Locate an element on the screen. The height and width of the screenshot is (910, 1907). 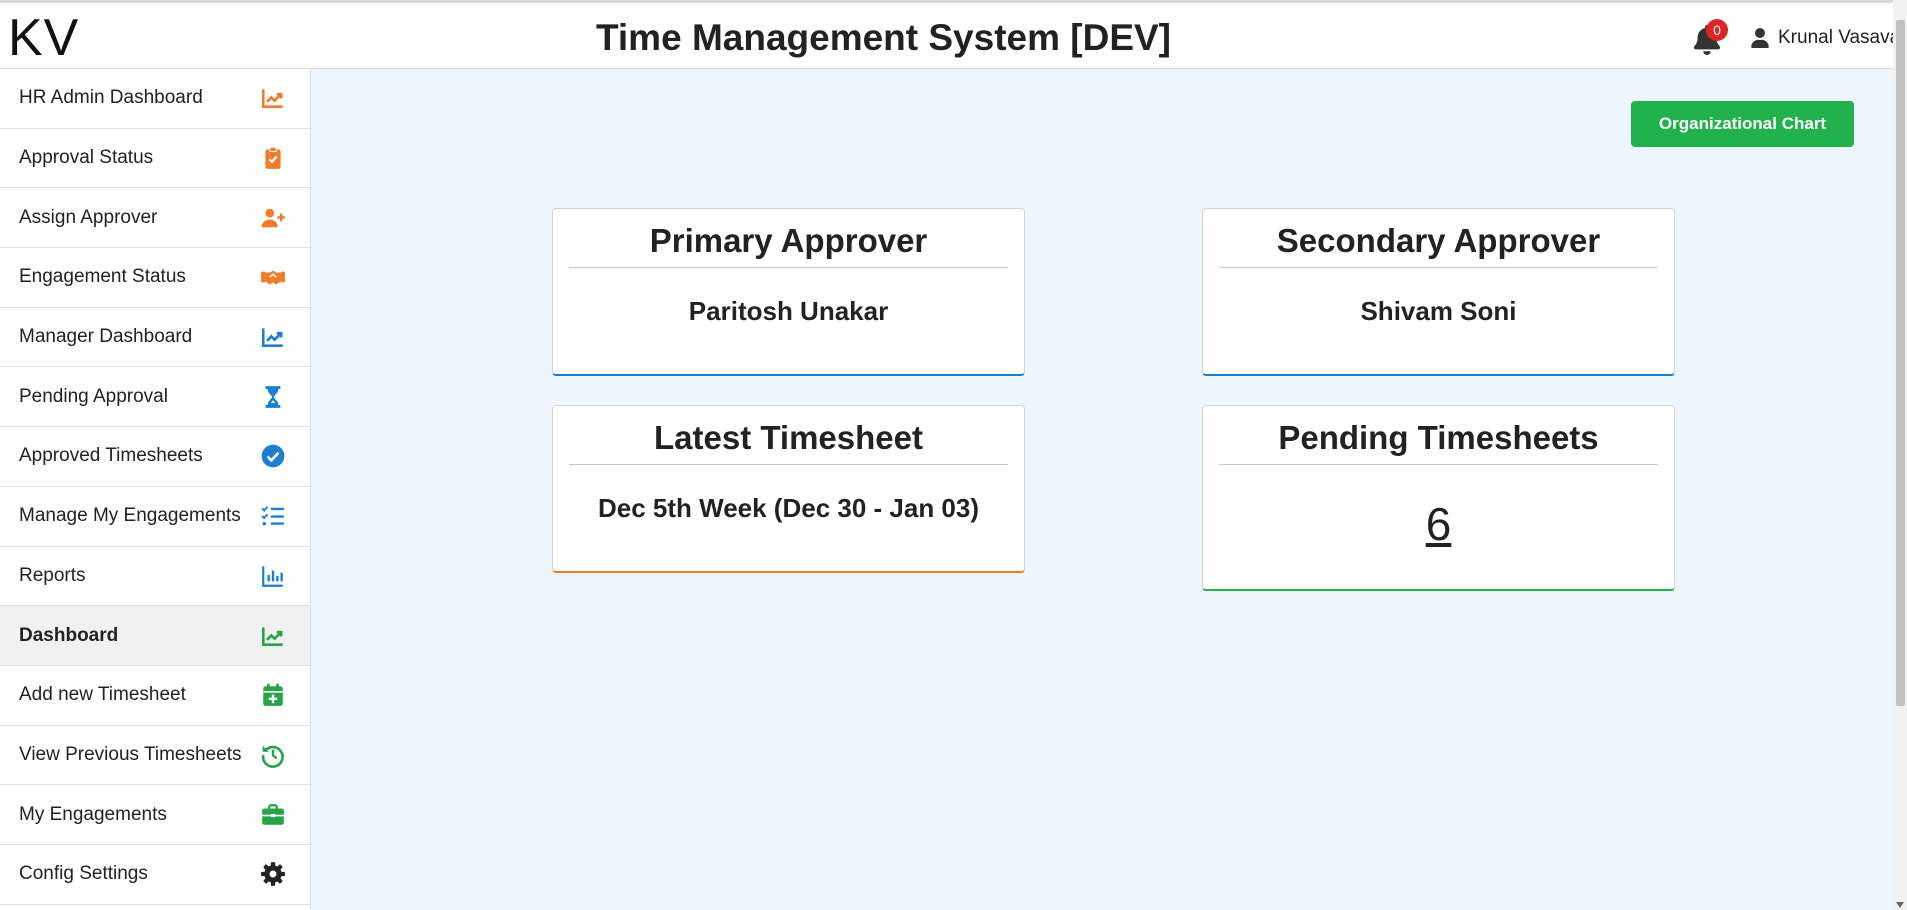
sidebar-item-label: Reports is located at coordinates (52, 575).